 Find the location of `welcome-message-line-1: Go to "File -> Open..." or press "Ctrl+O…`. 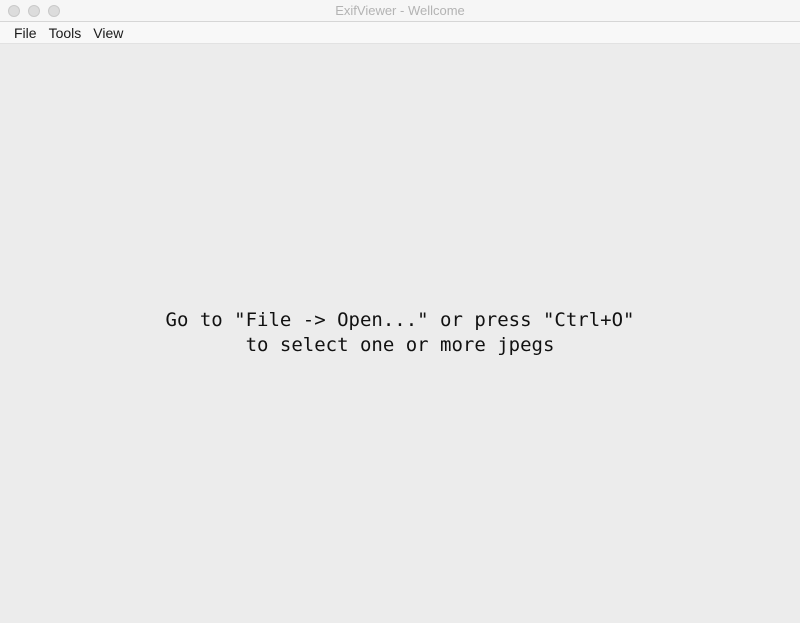

welcome-message-line-1: Go to "File -> Open..." or press "Ctrl+O… is located at coordinates (400, 320).